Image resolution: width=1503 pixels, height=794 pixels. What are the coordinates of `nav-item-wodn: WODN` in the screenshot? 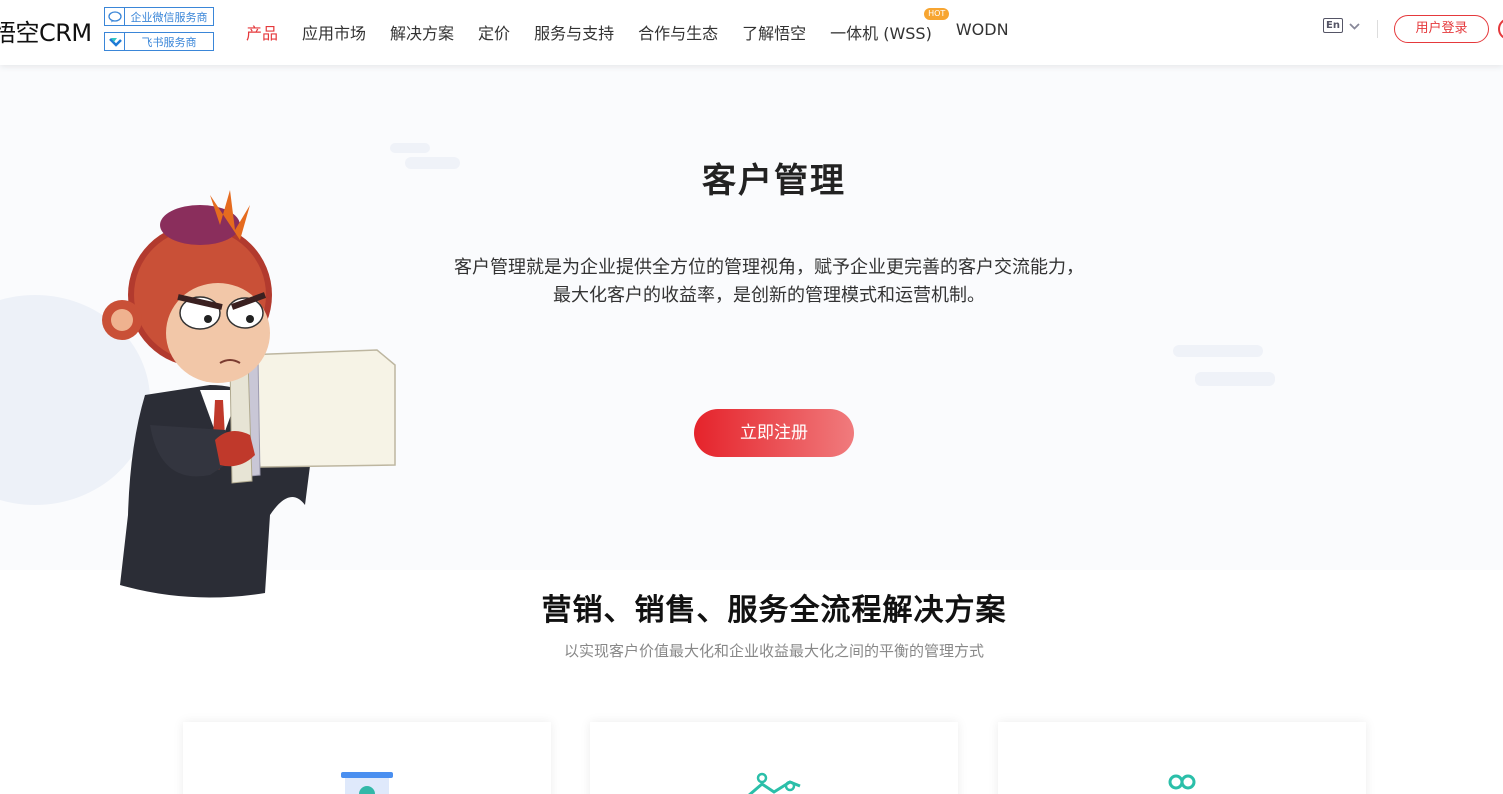 It's located at (982, 32).